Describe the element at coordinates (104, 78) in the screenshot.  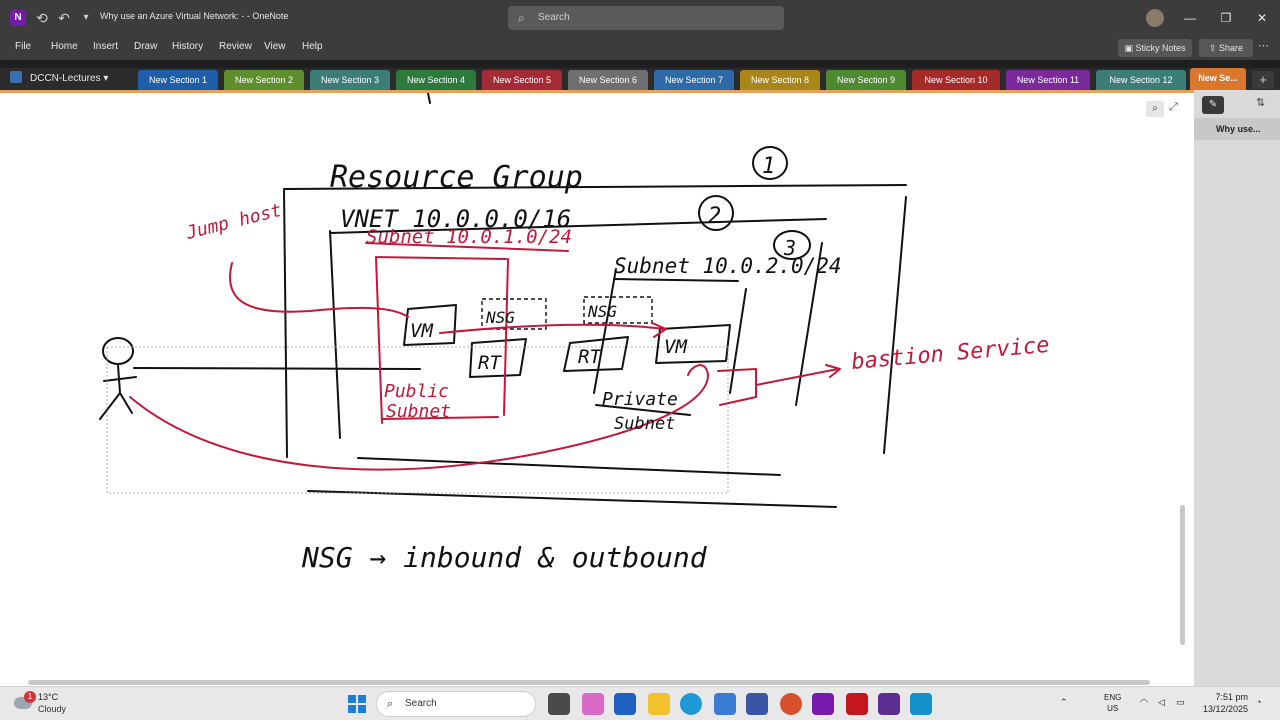
I see `chevron-down-icon: ▾` at that location.